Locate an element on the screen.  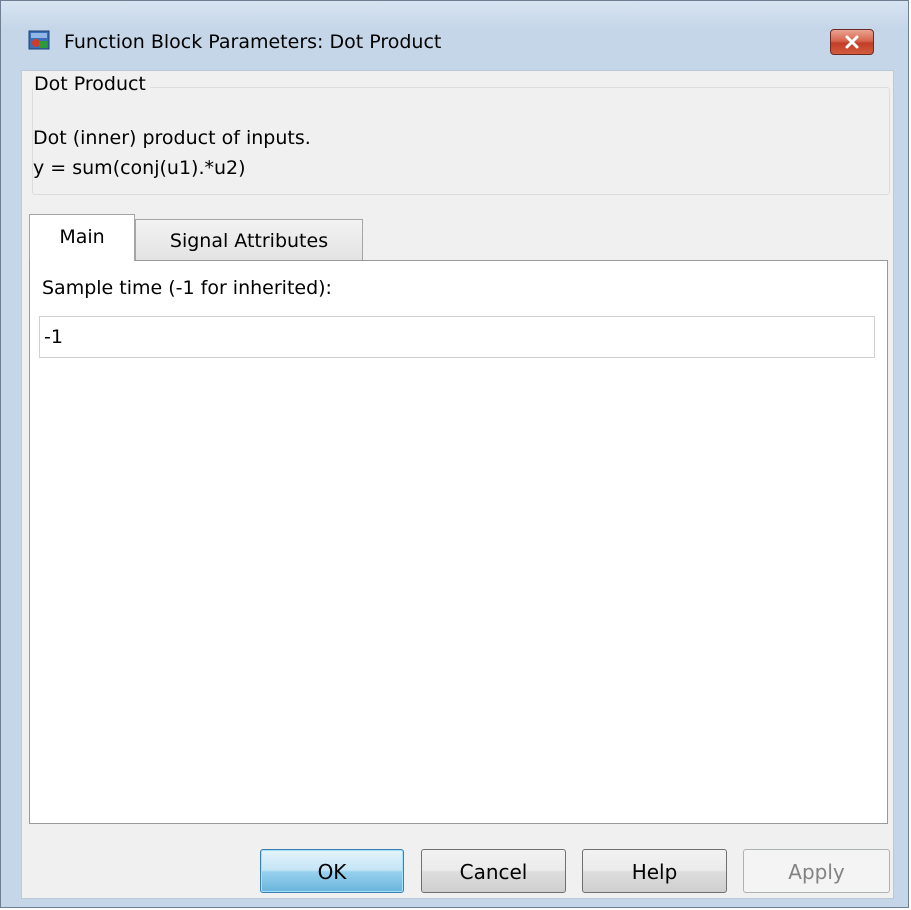
cancel-button: Cancel is located at coordinates (493, 871).